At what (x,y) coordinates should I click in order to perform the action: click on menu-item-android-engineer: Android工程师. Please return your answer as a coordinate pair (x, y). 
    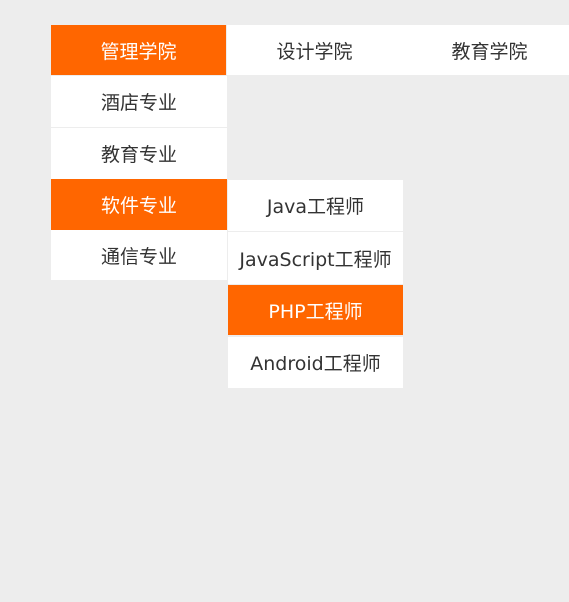
    Looking at the image, I should click on (315, 362).